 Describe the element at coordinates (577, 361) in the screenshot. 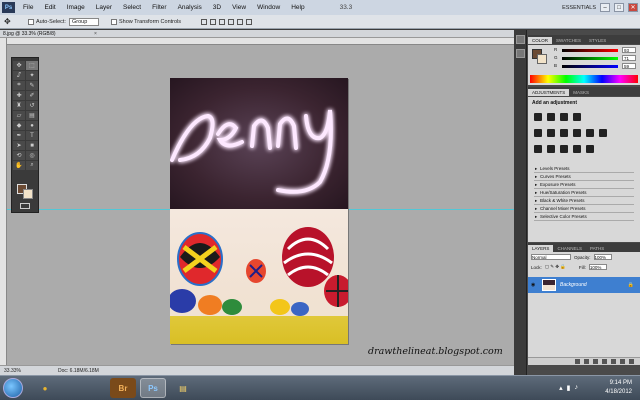

I see `link-layers-icon` at that location.